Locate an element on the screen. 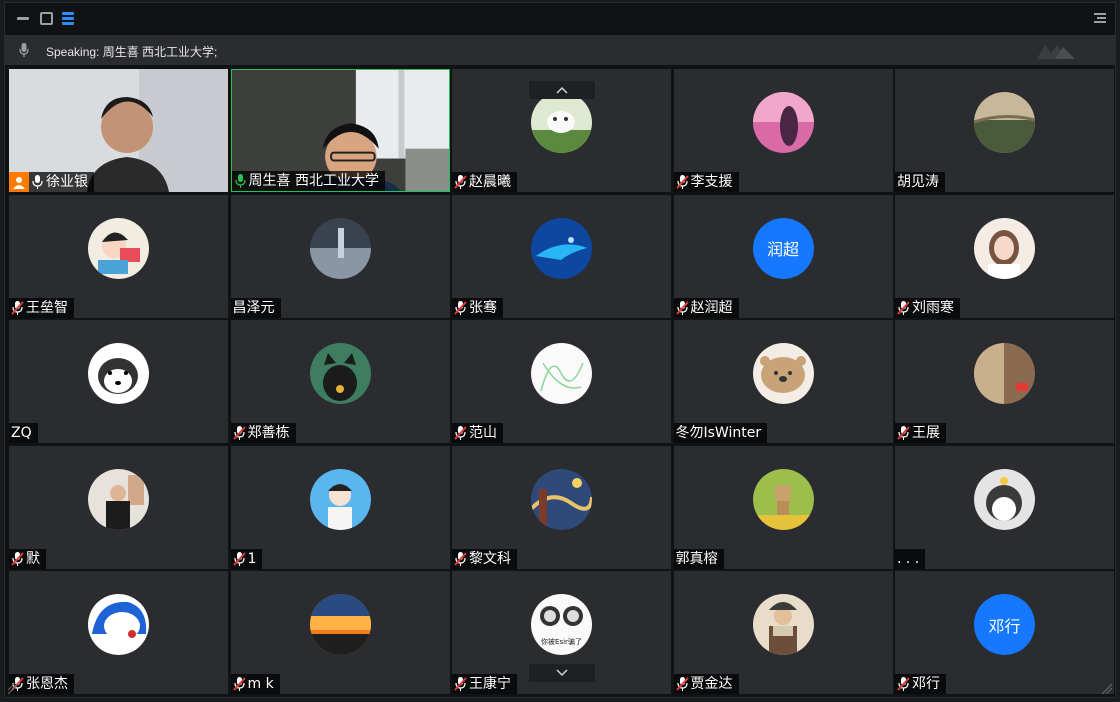 The height and width of the screenshot is (702, 1120). sunset-avatar-image is located at coordinates (340, 624).